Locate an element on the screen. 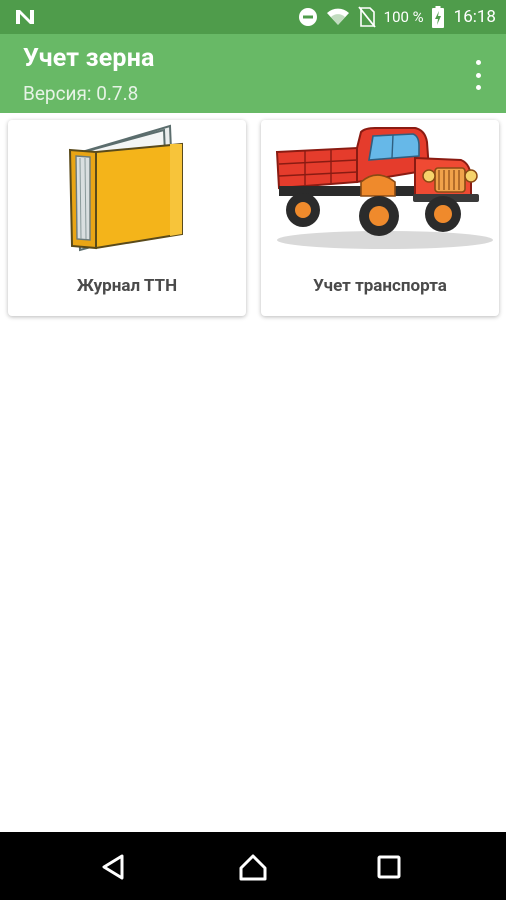 This screenshot has height=900, width=506. wifi-icon is located at coordinates (337, 16).